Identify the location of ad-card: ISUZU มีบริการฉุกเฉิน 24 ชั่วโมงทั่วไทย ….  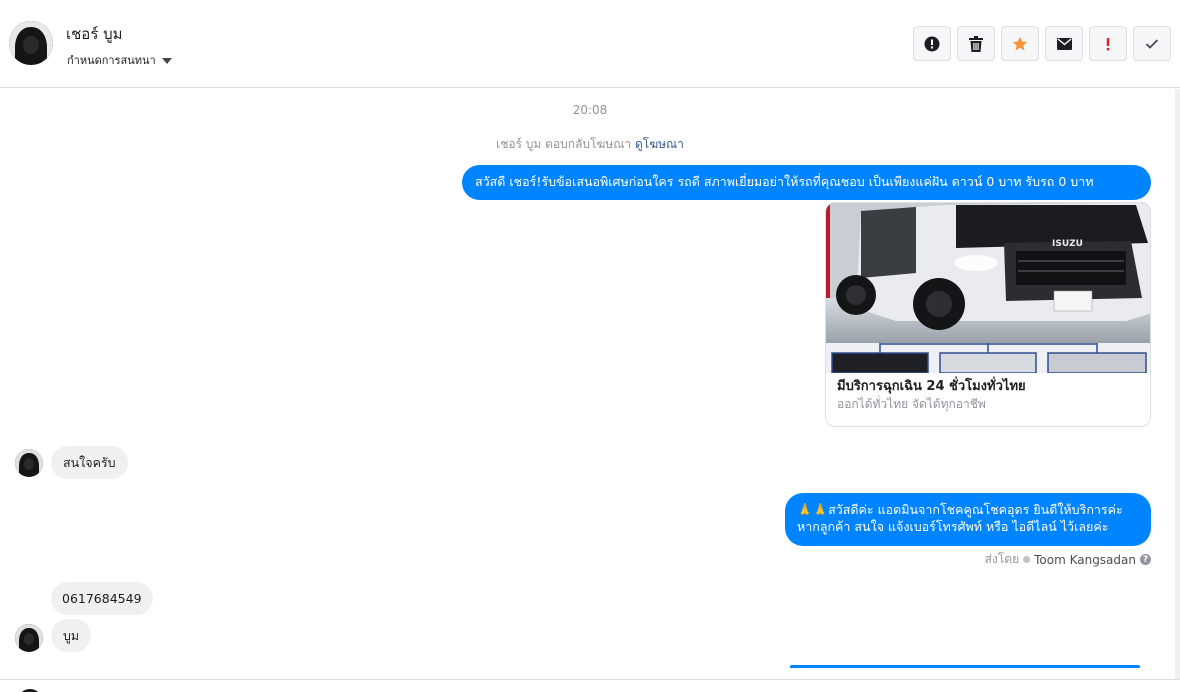
(988, 314).